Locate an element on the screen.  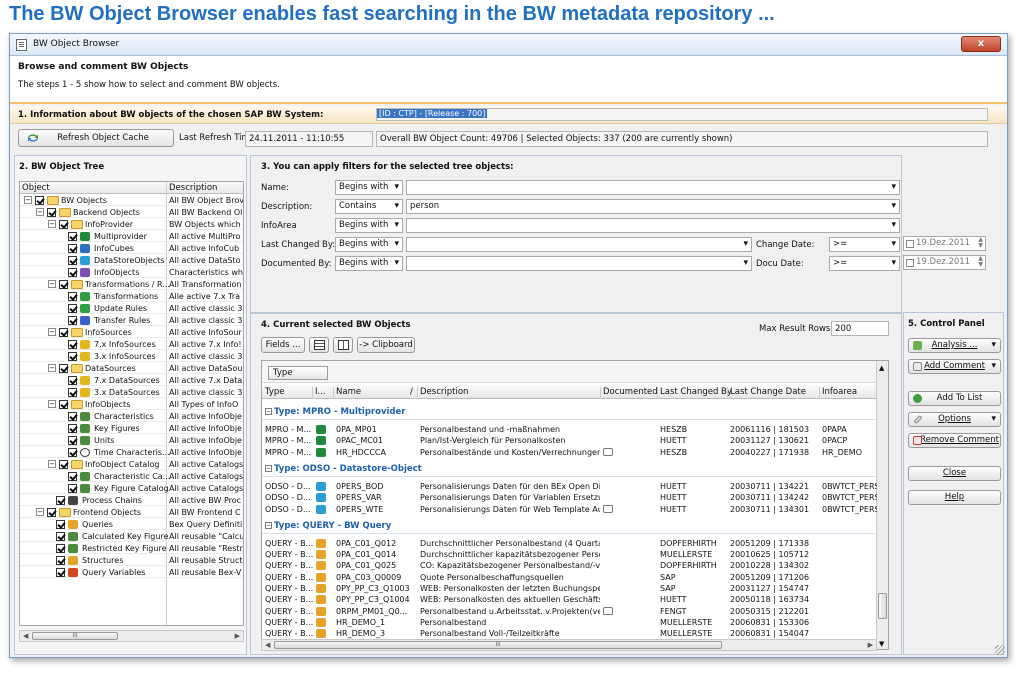
change-date-operator-select: >= is located at coordinates (864, 244).